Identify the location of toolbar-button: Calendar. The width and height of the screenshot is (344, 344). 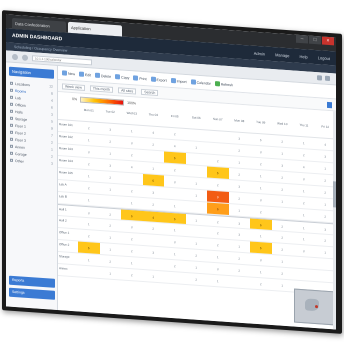
(200, 82).